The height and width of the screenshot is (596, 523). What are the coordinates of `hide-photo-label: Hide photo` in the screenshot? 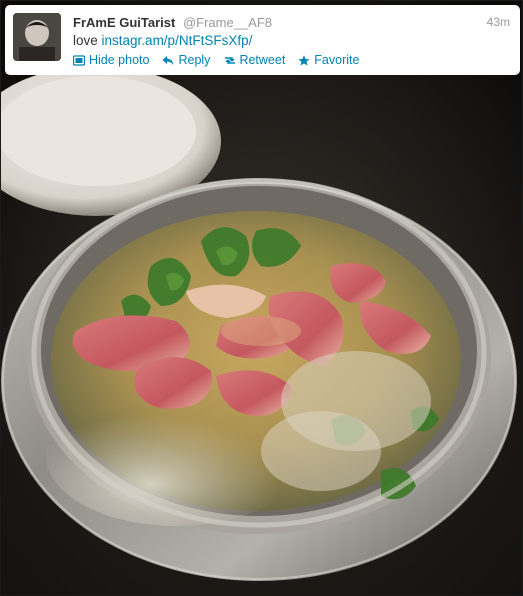 It's located at (119, 60).